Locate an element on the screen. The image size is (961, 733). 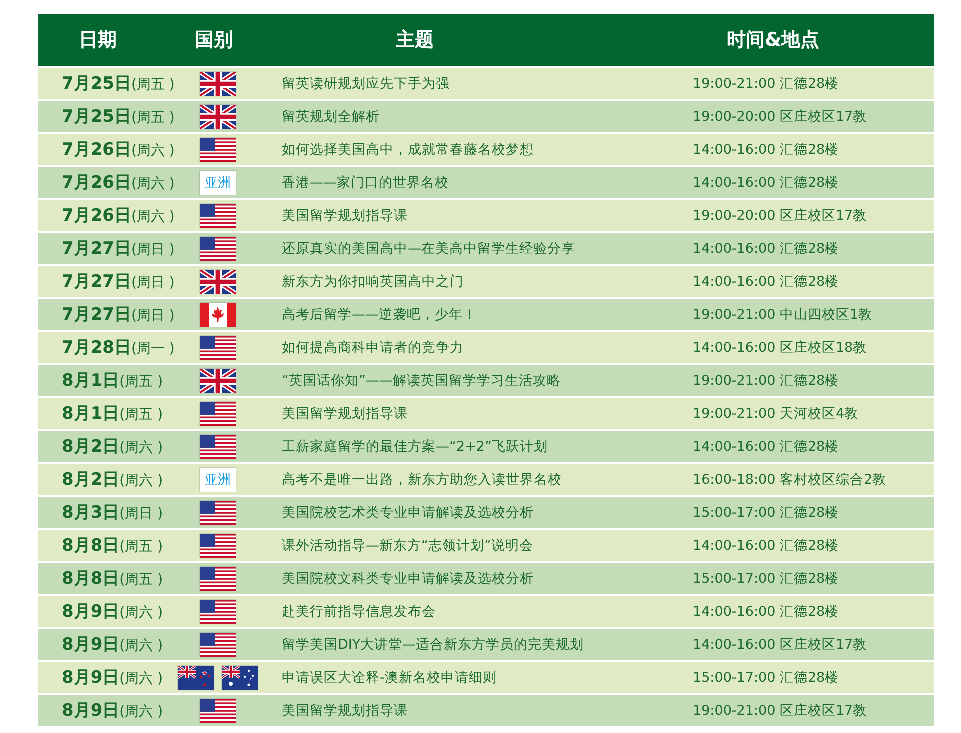
weekday: (周一 ) is located at coordinates (153, 349).